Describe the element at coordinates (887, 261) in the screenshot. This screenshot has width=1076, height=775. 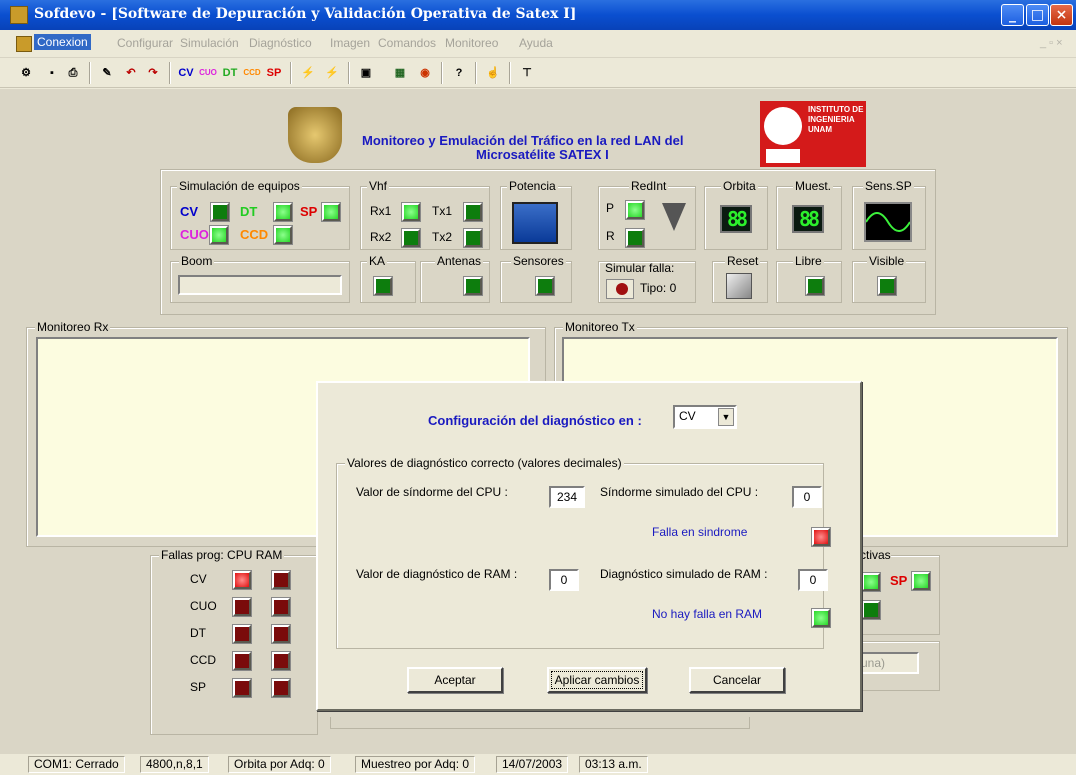
I see `visible-label: Visible` at that location.